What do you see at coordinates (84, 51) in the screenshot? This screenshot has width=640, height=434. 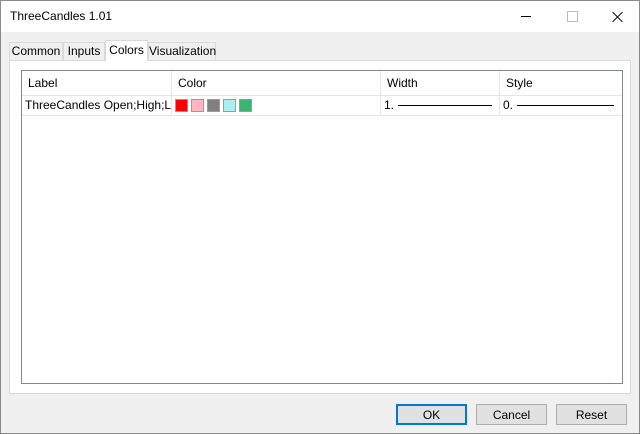 I see `tab-inputs: Inputs` at bounding box center [84, 51].